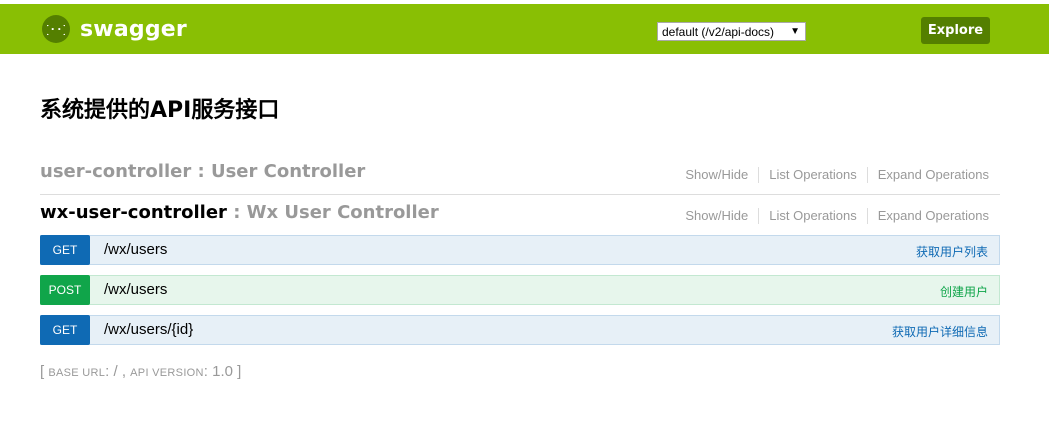 The height and width of the screenshot is (440, 1049). Describe the element at coordinates (520, 250) in the screenshot. I see `operation-get-users: GET /wx/users 获取用户列表` at that location.